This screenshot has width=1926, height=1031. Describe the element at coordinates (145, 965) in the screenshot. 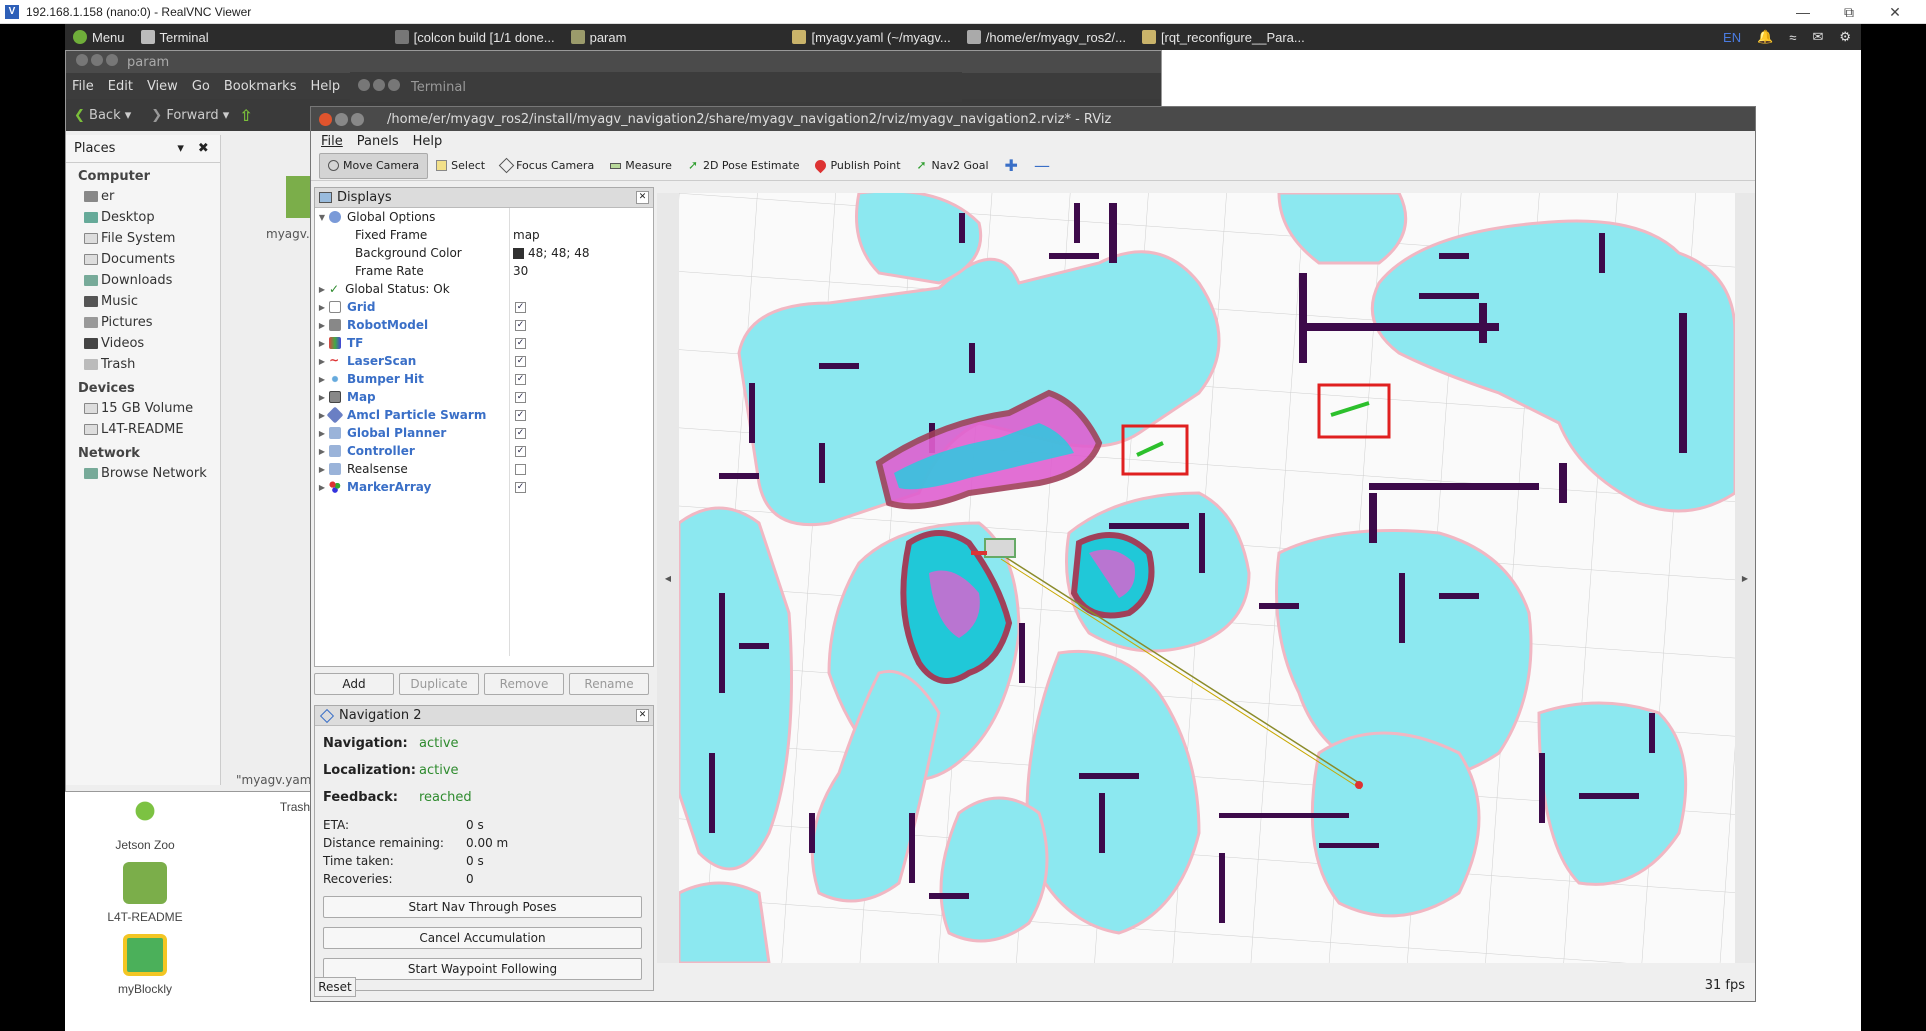

I see `desktop-icon-myblockly: myBlockly` at that location.